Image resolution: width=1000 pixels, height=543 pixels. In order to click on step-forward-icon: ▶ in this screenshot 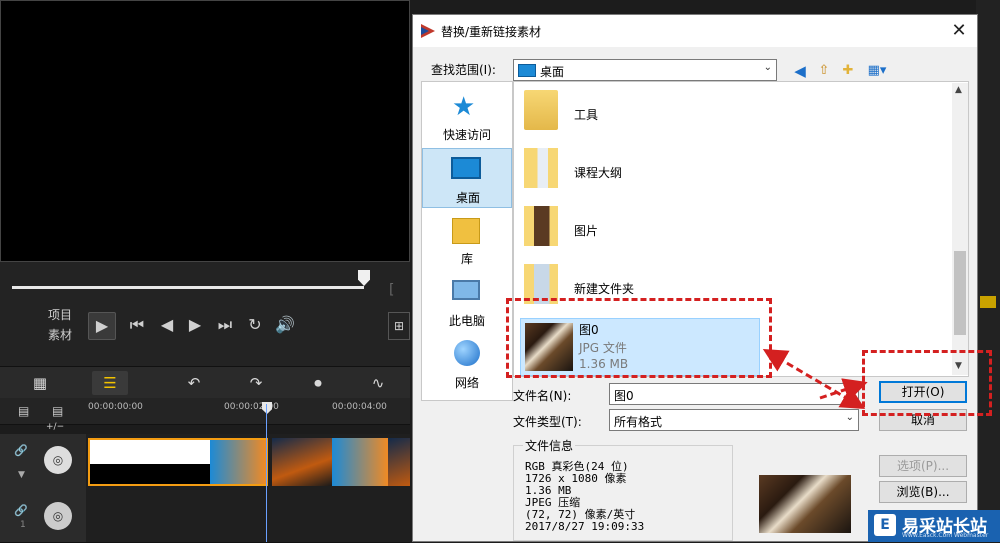, I will do `click(195, 325)`.